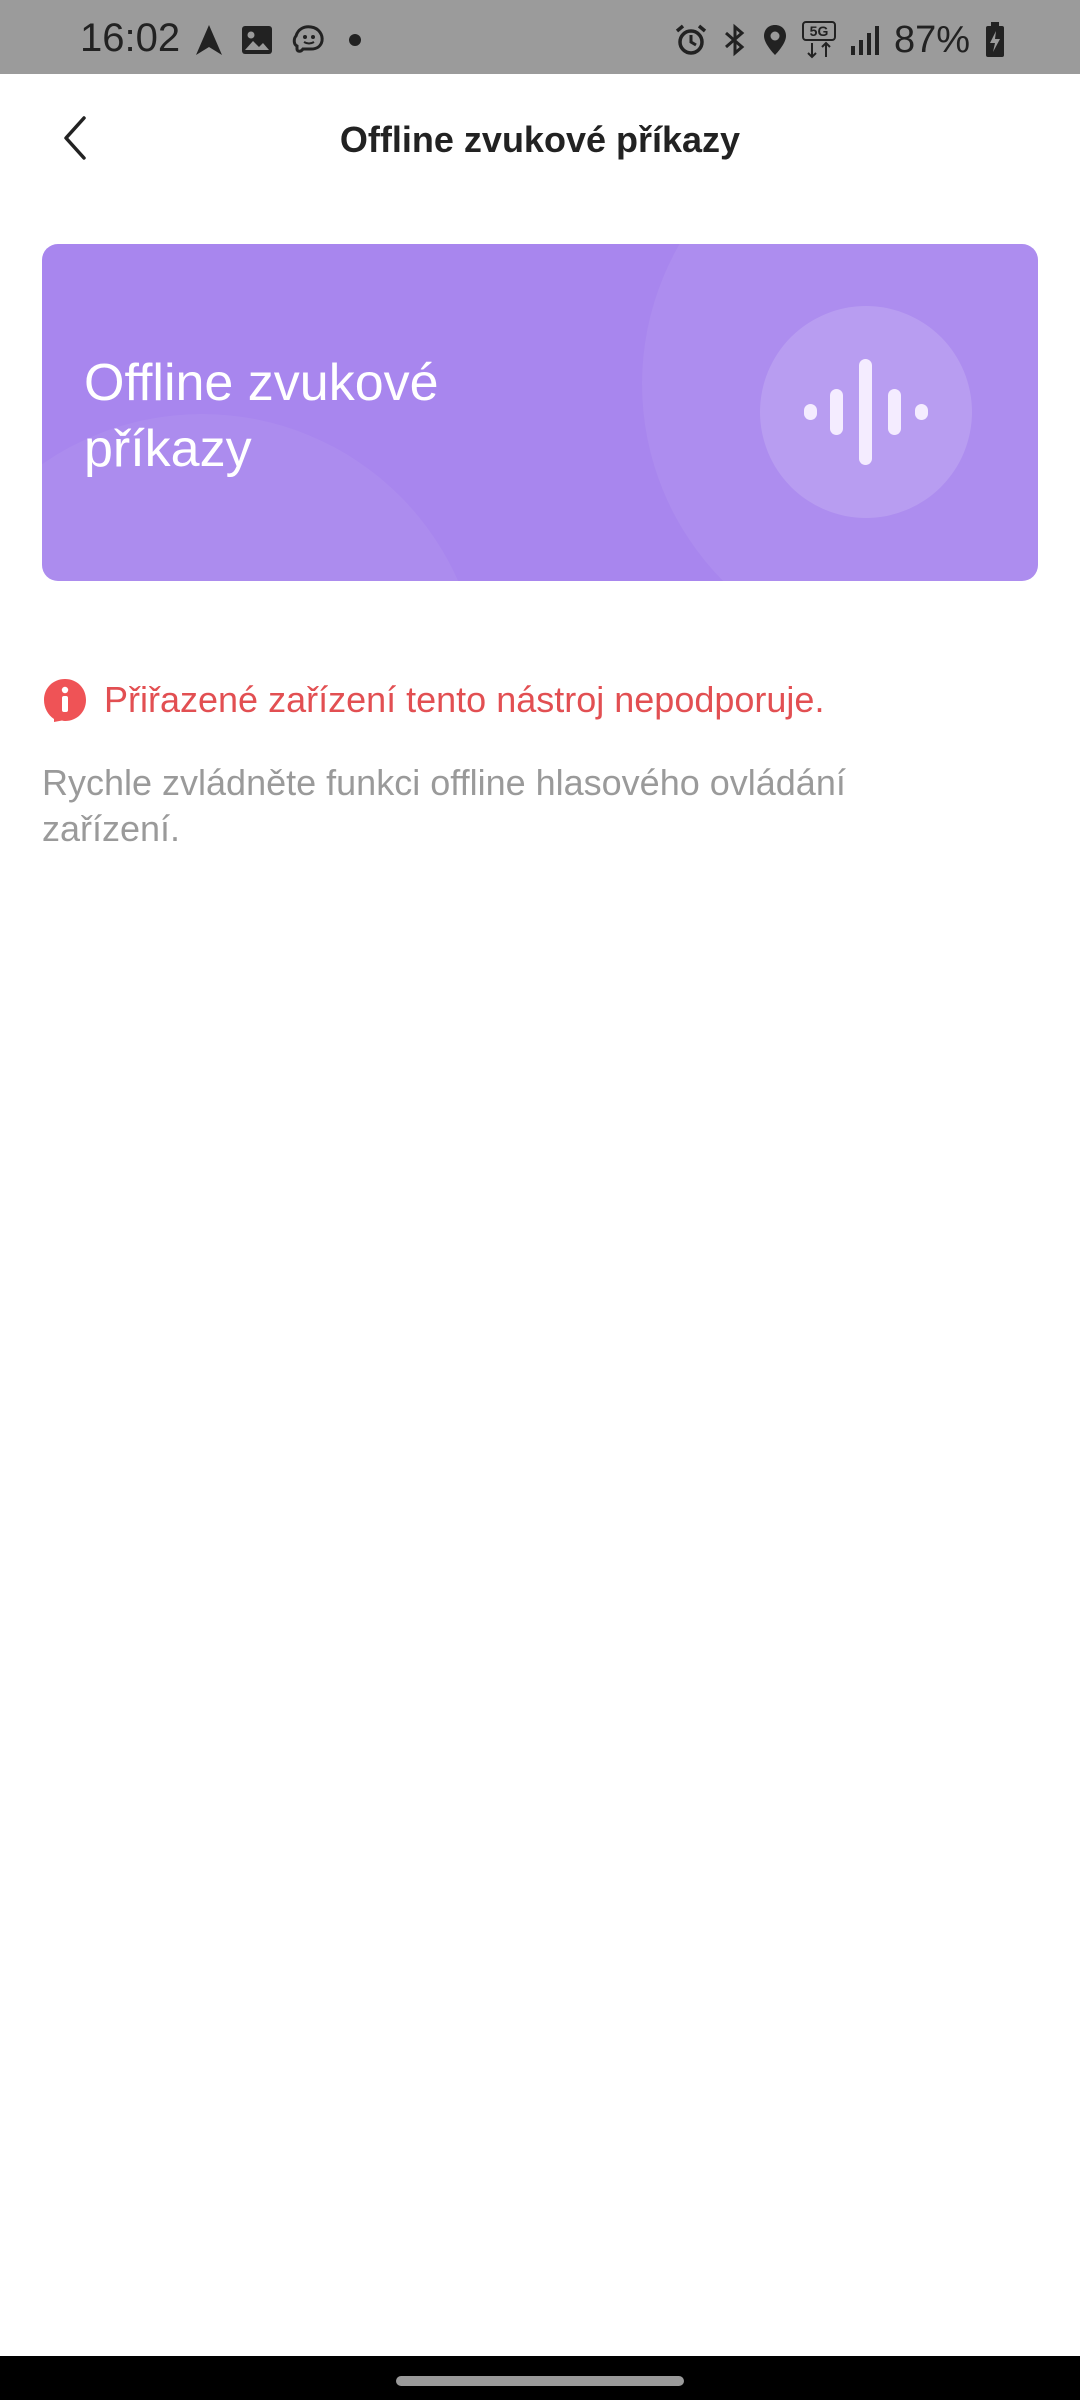 This screenshot has width=1080, height=2400. Describe the element at coordinates (281, 40) in the screenshot. I see `status-left-icons` at that location.